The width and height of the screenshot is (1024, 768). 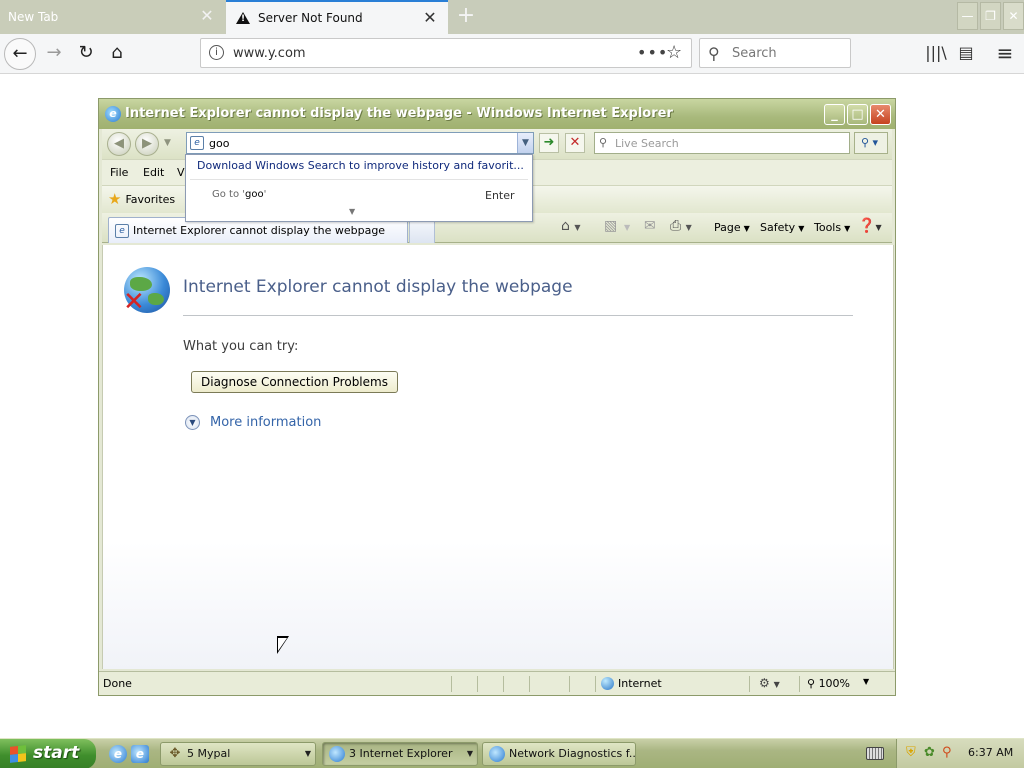 What do you see at coordinates (310, 18) in the screenshot?
I see `tab-label: Server Not Found` at bounding box center [310, 18].